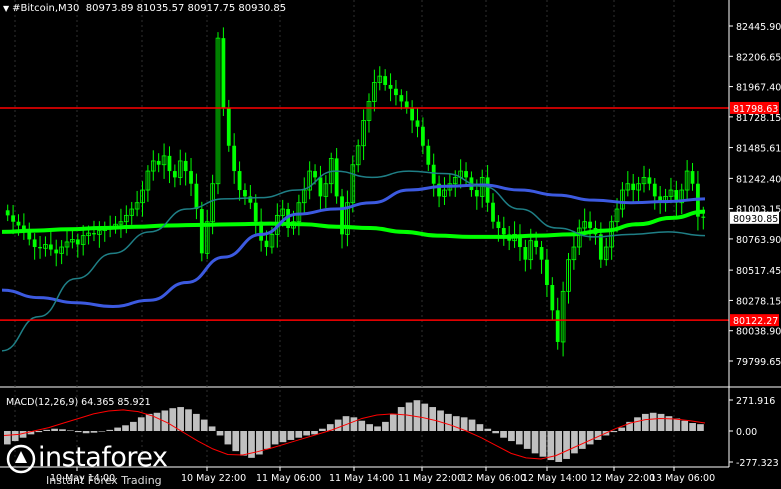 Image resolution: width=781 pixels, height=489 pixels. Describe the element at coordinates (758, 118) in the screenshot. I see `price-tick-label: 81728.15` at that location.